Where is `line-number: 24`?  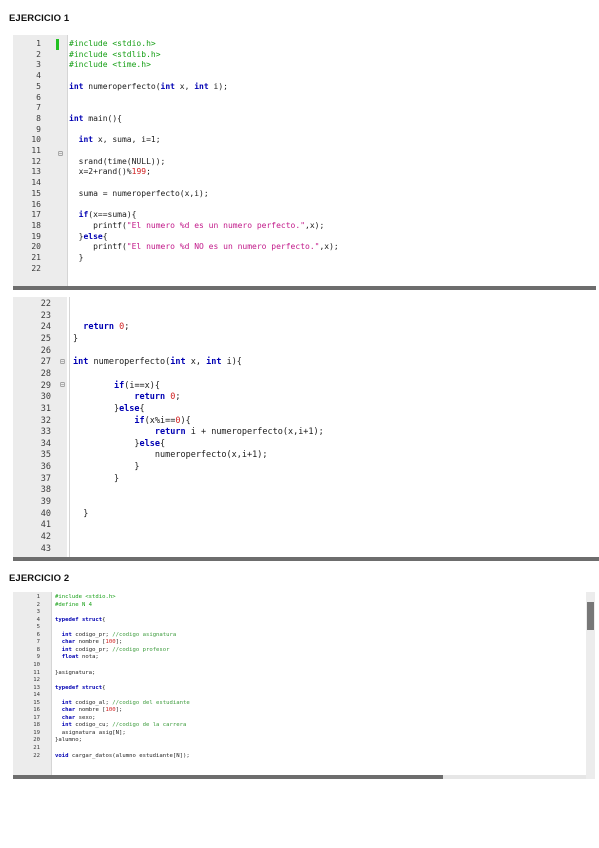
line-number: 24 is located at coordinates (45, 327).